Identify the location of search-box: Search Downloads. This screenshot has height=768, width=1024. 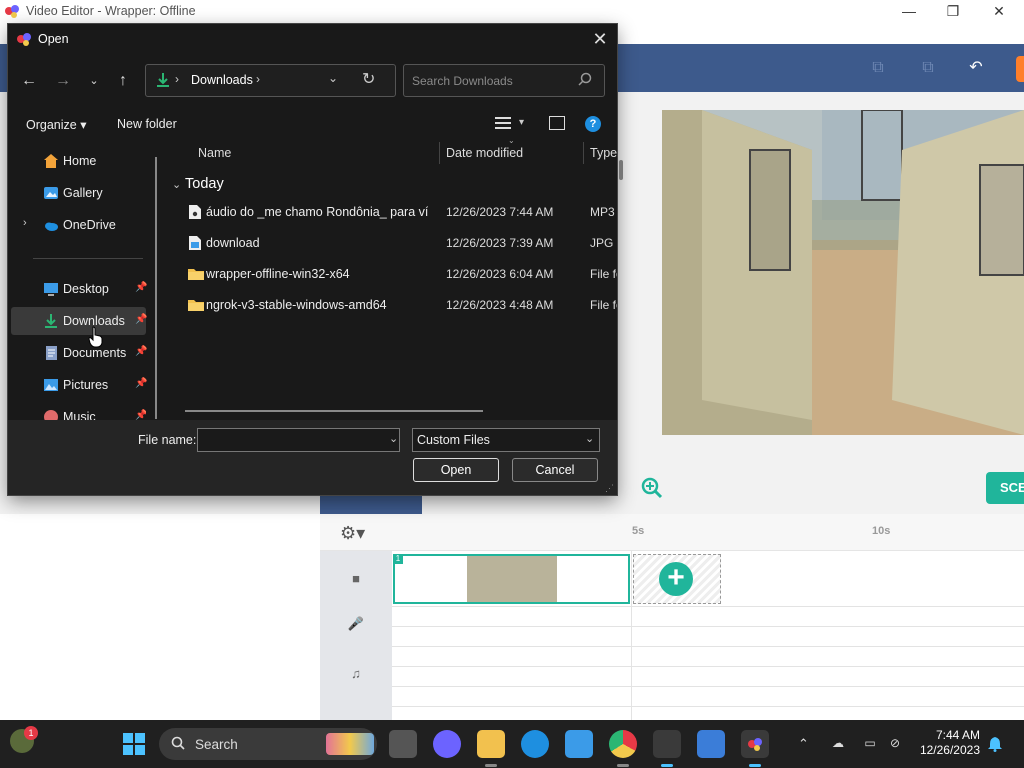
(504, 80).